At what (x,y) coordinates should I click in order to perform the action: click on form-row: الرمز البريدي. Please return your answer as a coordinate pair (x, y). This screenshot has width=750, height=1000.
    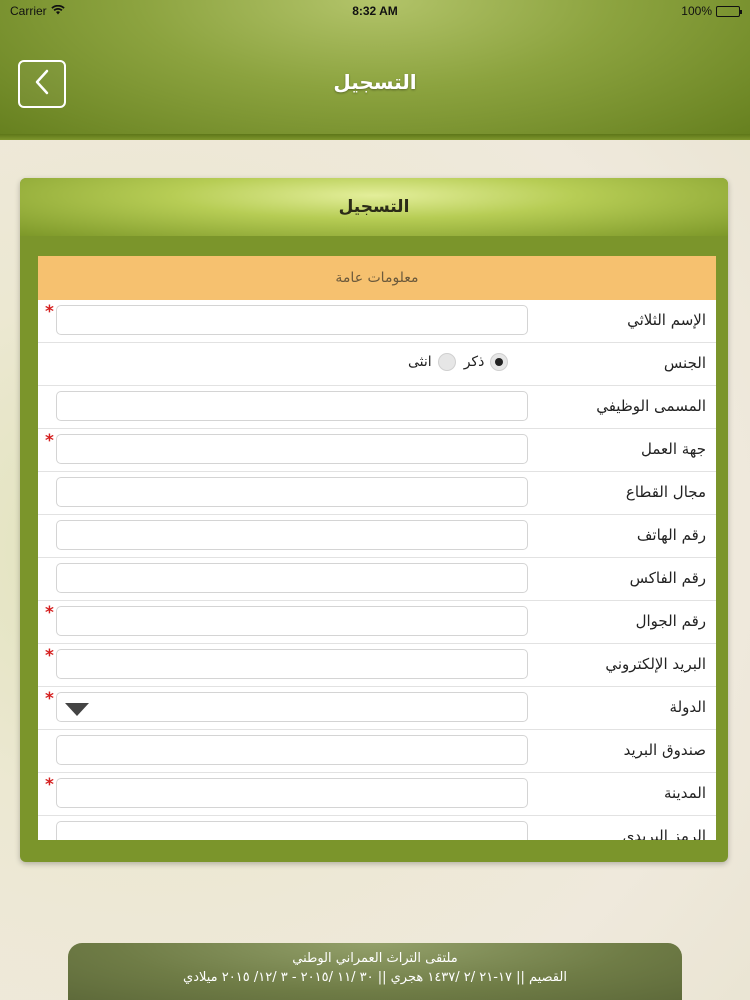
    Looking at the image, I should click on (377, 828).